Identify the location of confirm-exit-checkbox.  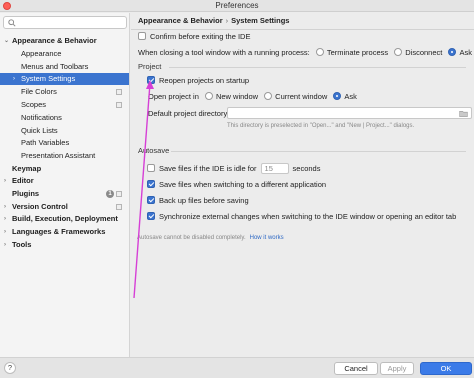
(142, 36).